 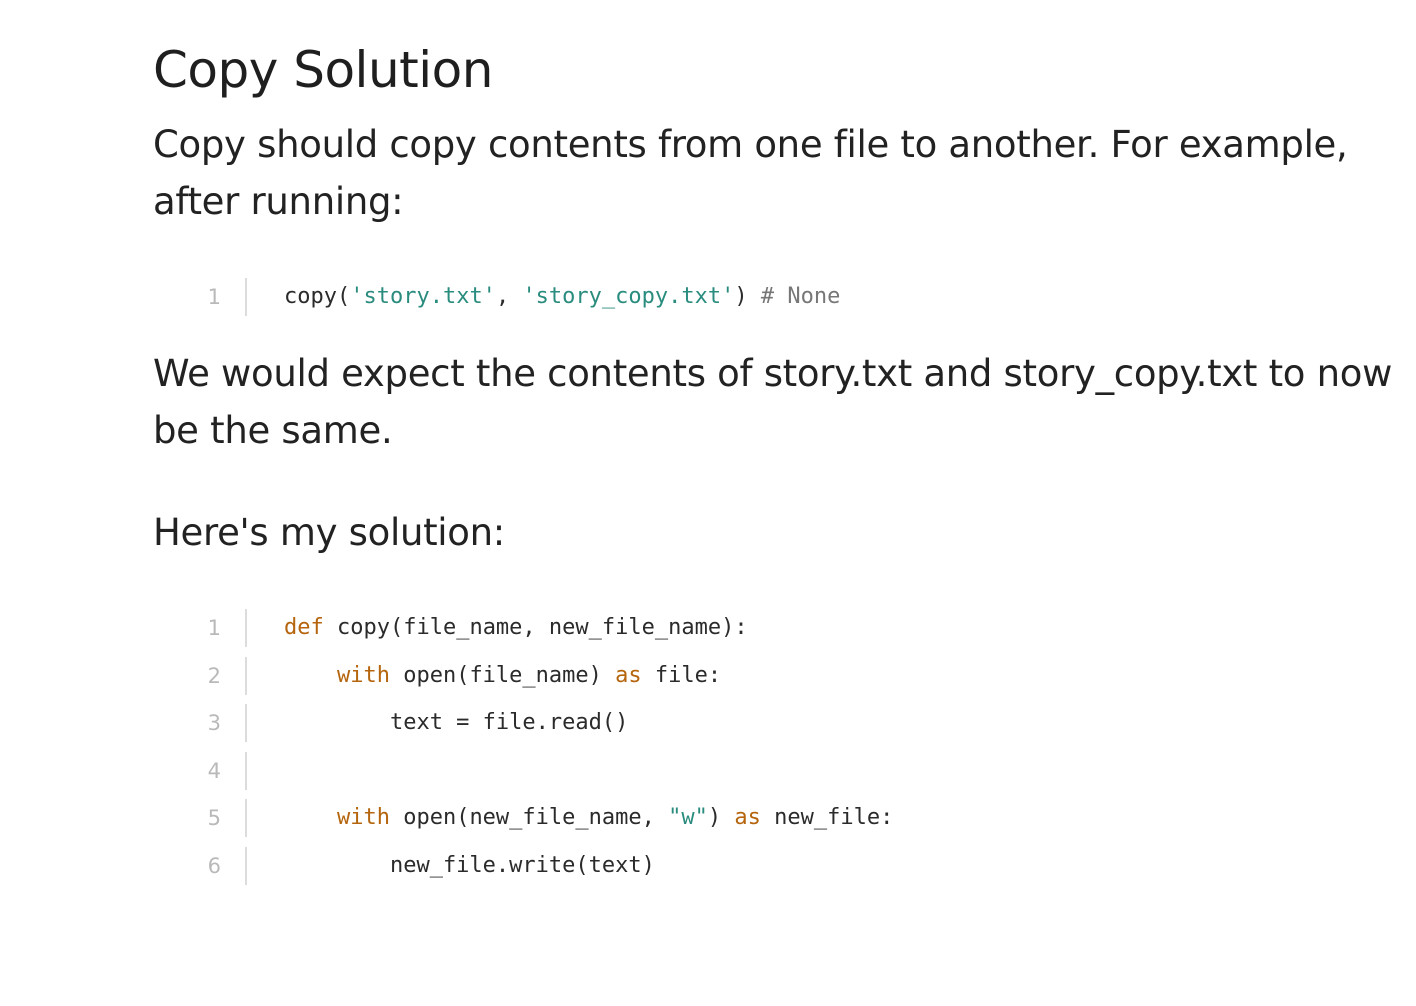 What do you see at coordinates (703, 723) in the screenshot?
I see `code-line: 3 text = file.read()` at bounding box center [703, 723].